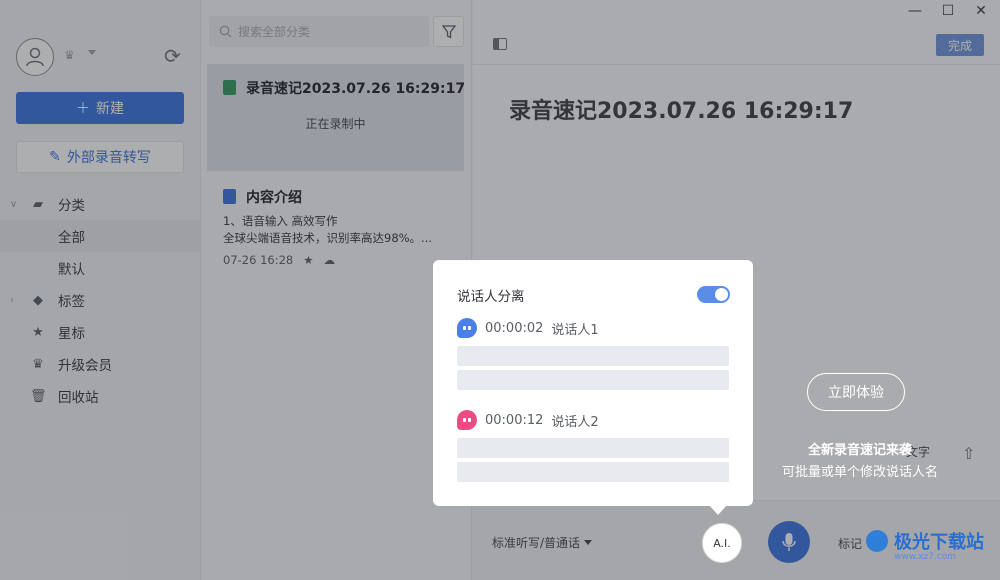 The width and height of the screenshot is (1000, 580). I want to click on feature-announcement: 全新录音速记来袭, so click(859, 450).